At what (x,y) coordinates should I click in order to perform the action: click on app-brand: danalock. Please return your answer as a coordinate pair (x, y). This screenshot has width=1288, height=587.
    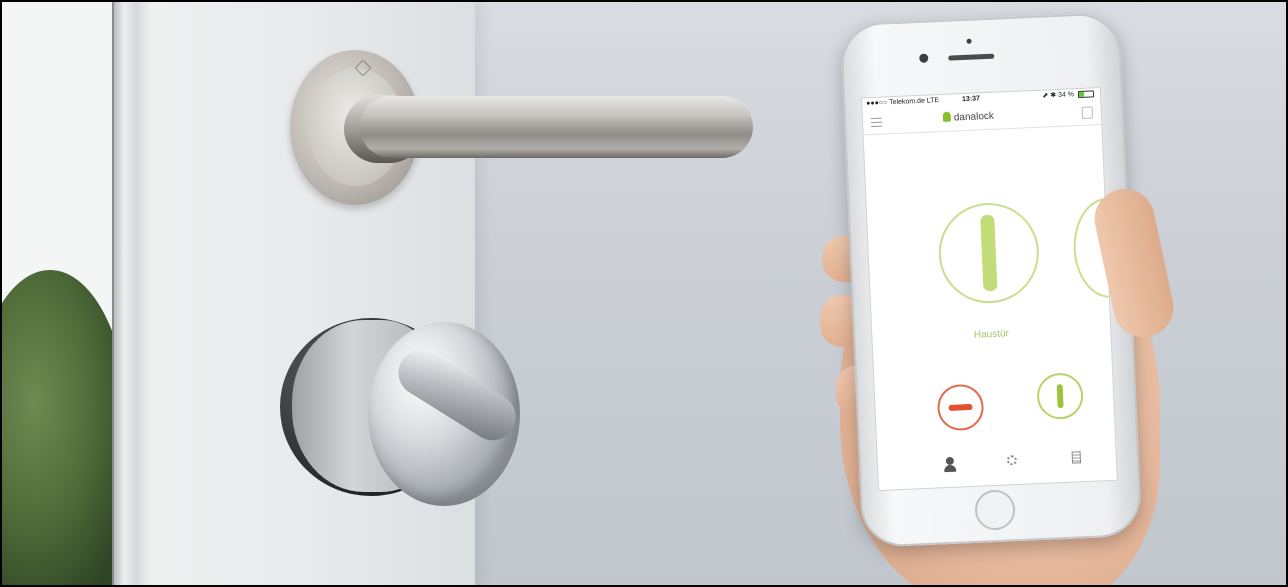
    Looking at the image, I should click on (968, 117).